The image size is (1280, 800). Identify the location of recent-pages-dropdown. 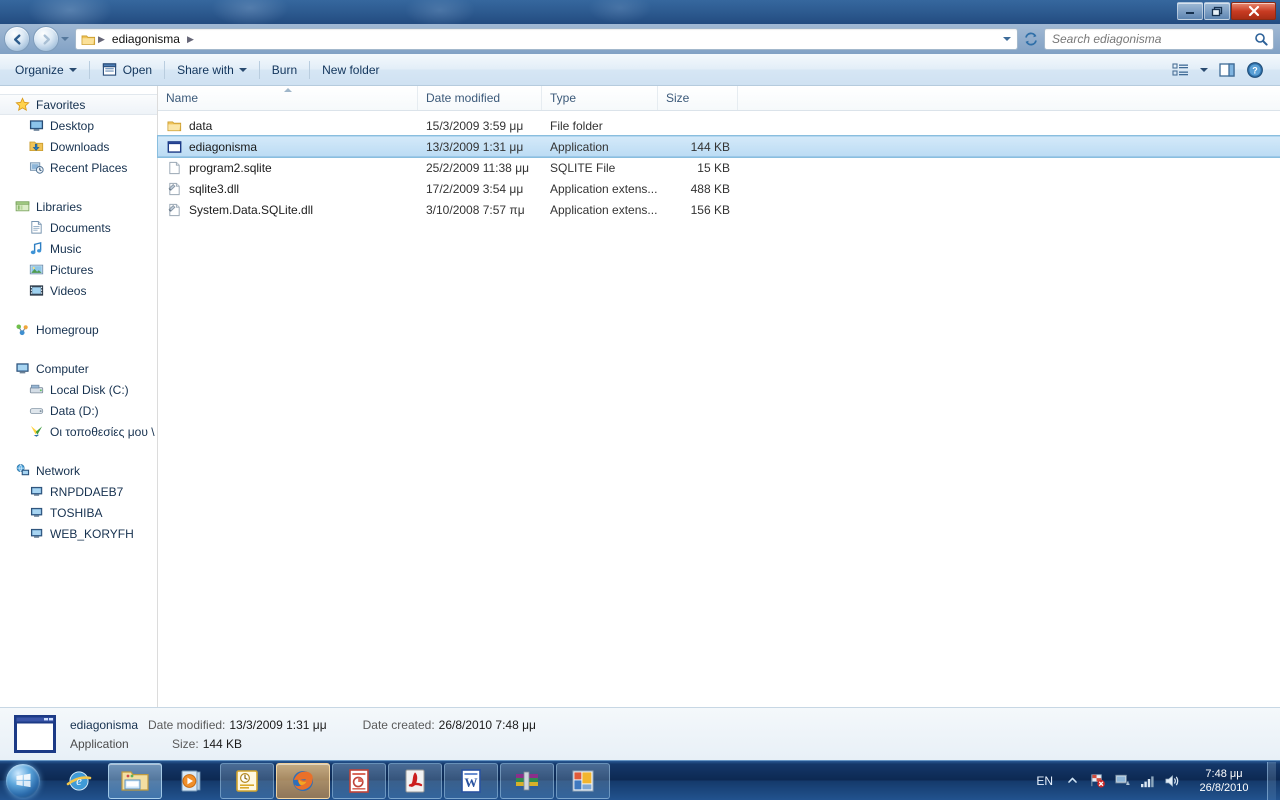
(65, 39).